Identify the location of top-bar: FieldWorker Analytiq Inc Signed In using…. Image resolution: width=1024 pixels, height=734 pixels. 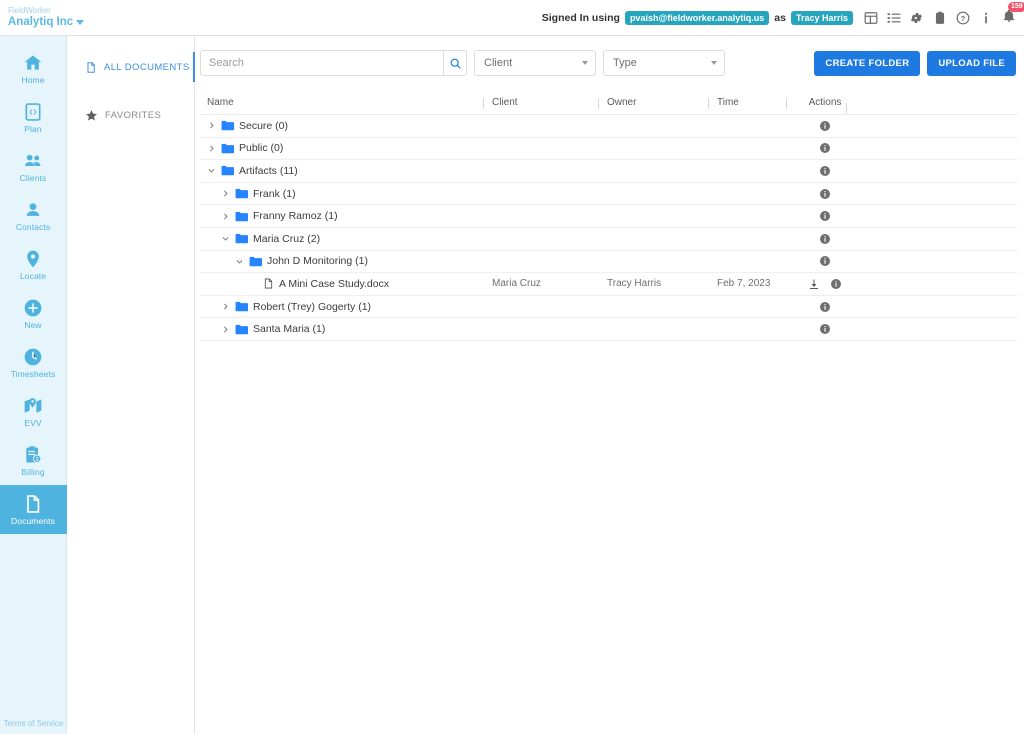
(512, 18).